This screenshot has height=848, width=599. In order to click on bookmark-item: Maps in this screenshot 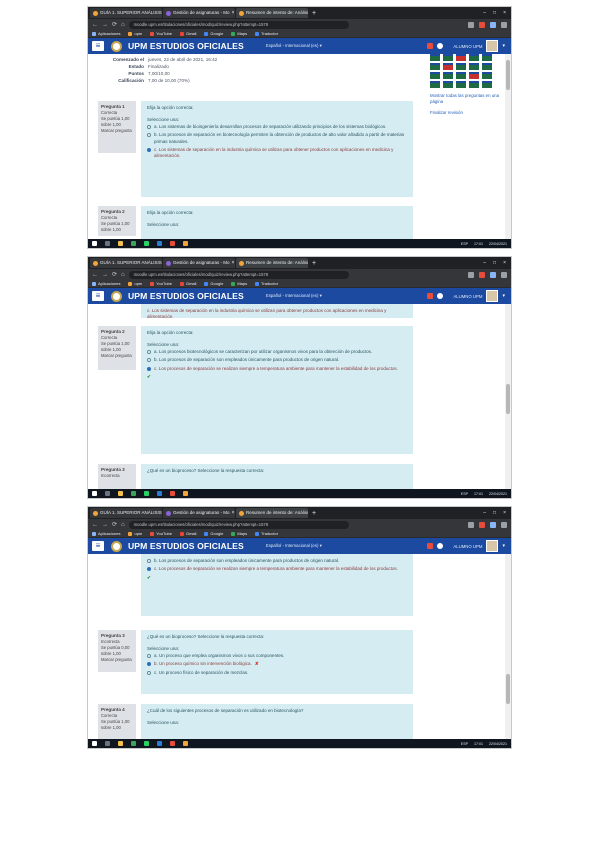, I will do `click(239, 33)`.